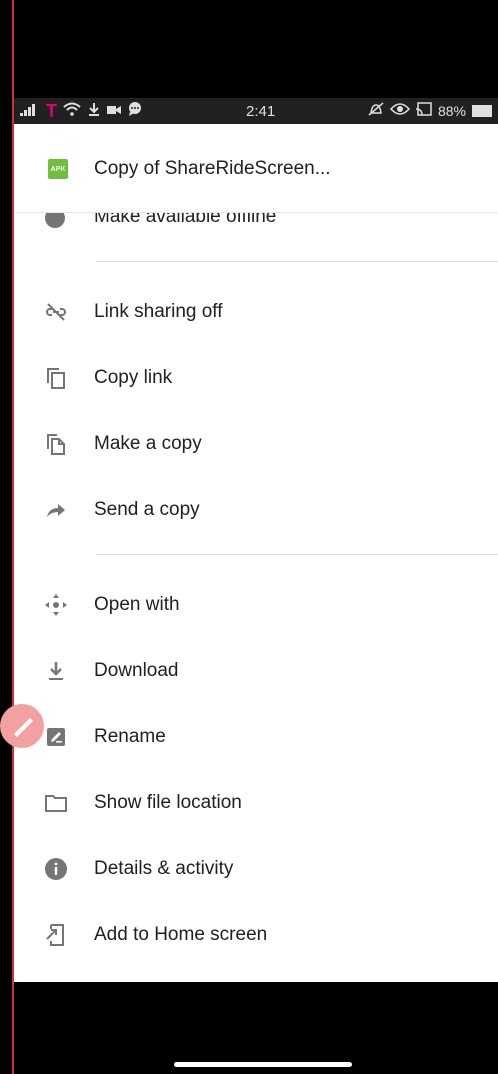  I want to click on document-copy-icon, so click(56, 444).